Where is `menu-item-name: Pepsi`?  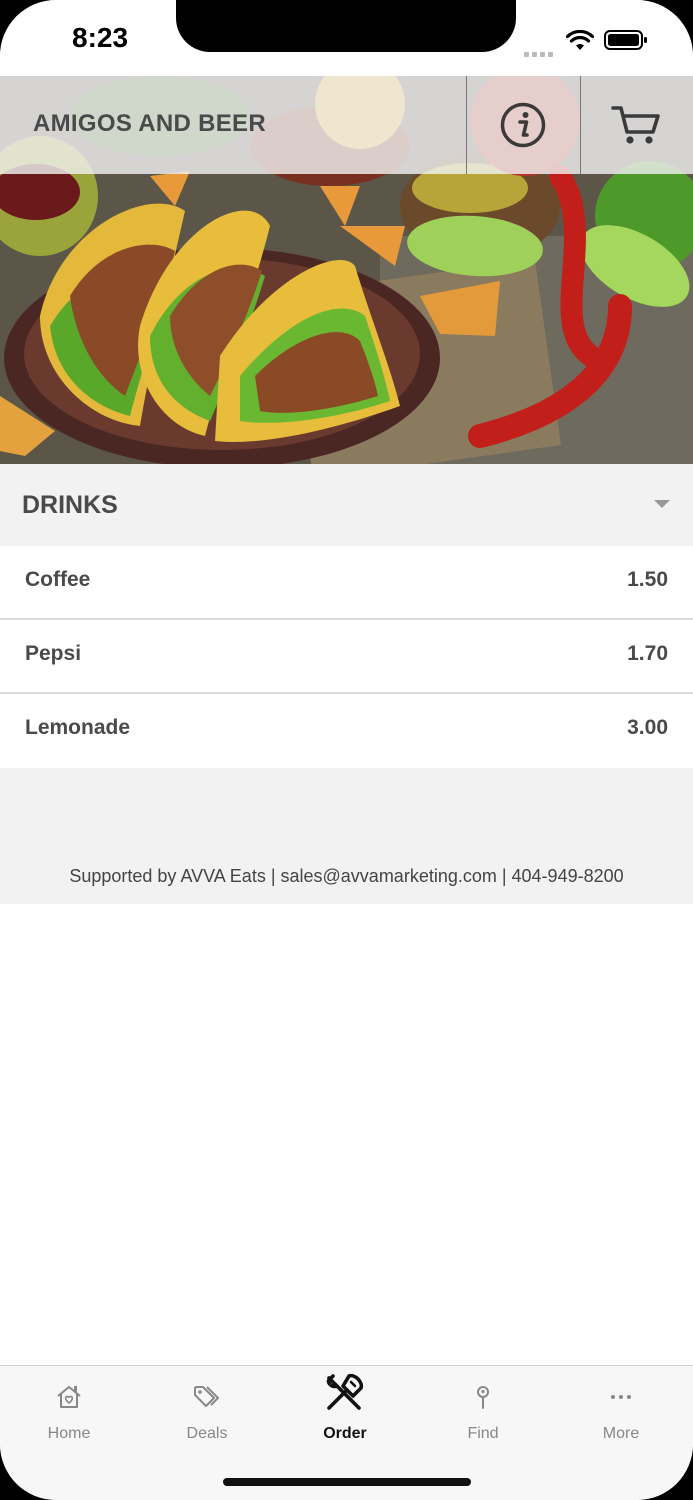 menu-item-name: Pepsi is located at coordinates (53, 653).